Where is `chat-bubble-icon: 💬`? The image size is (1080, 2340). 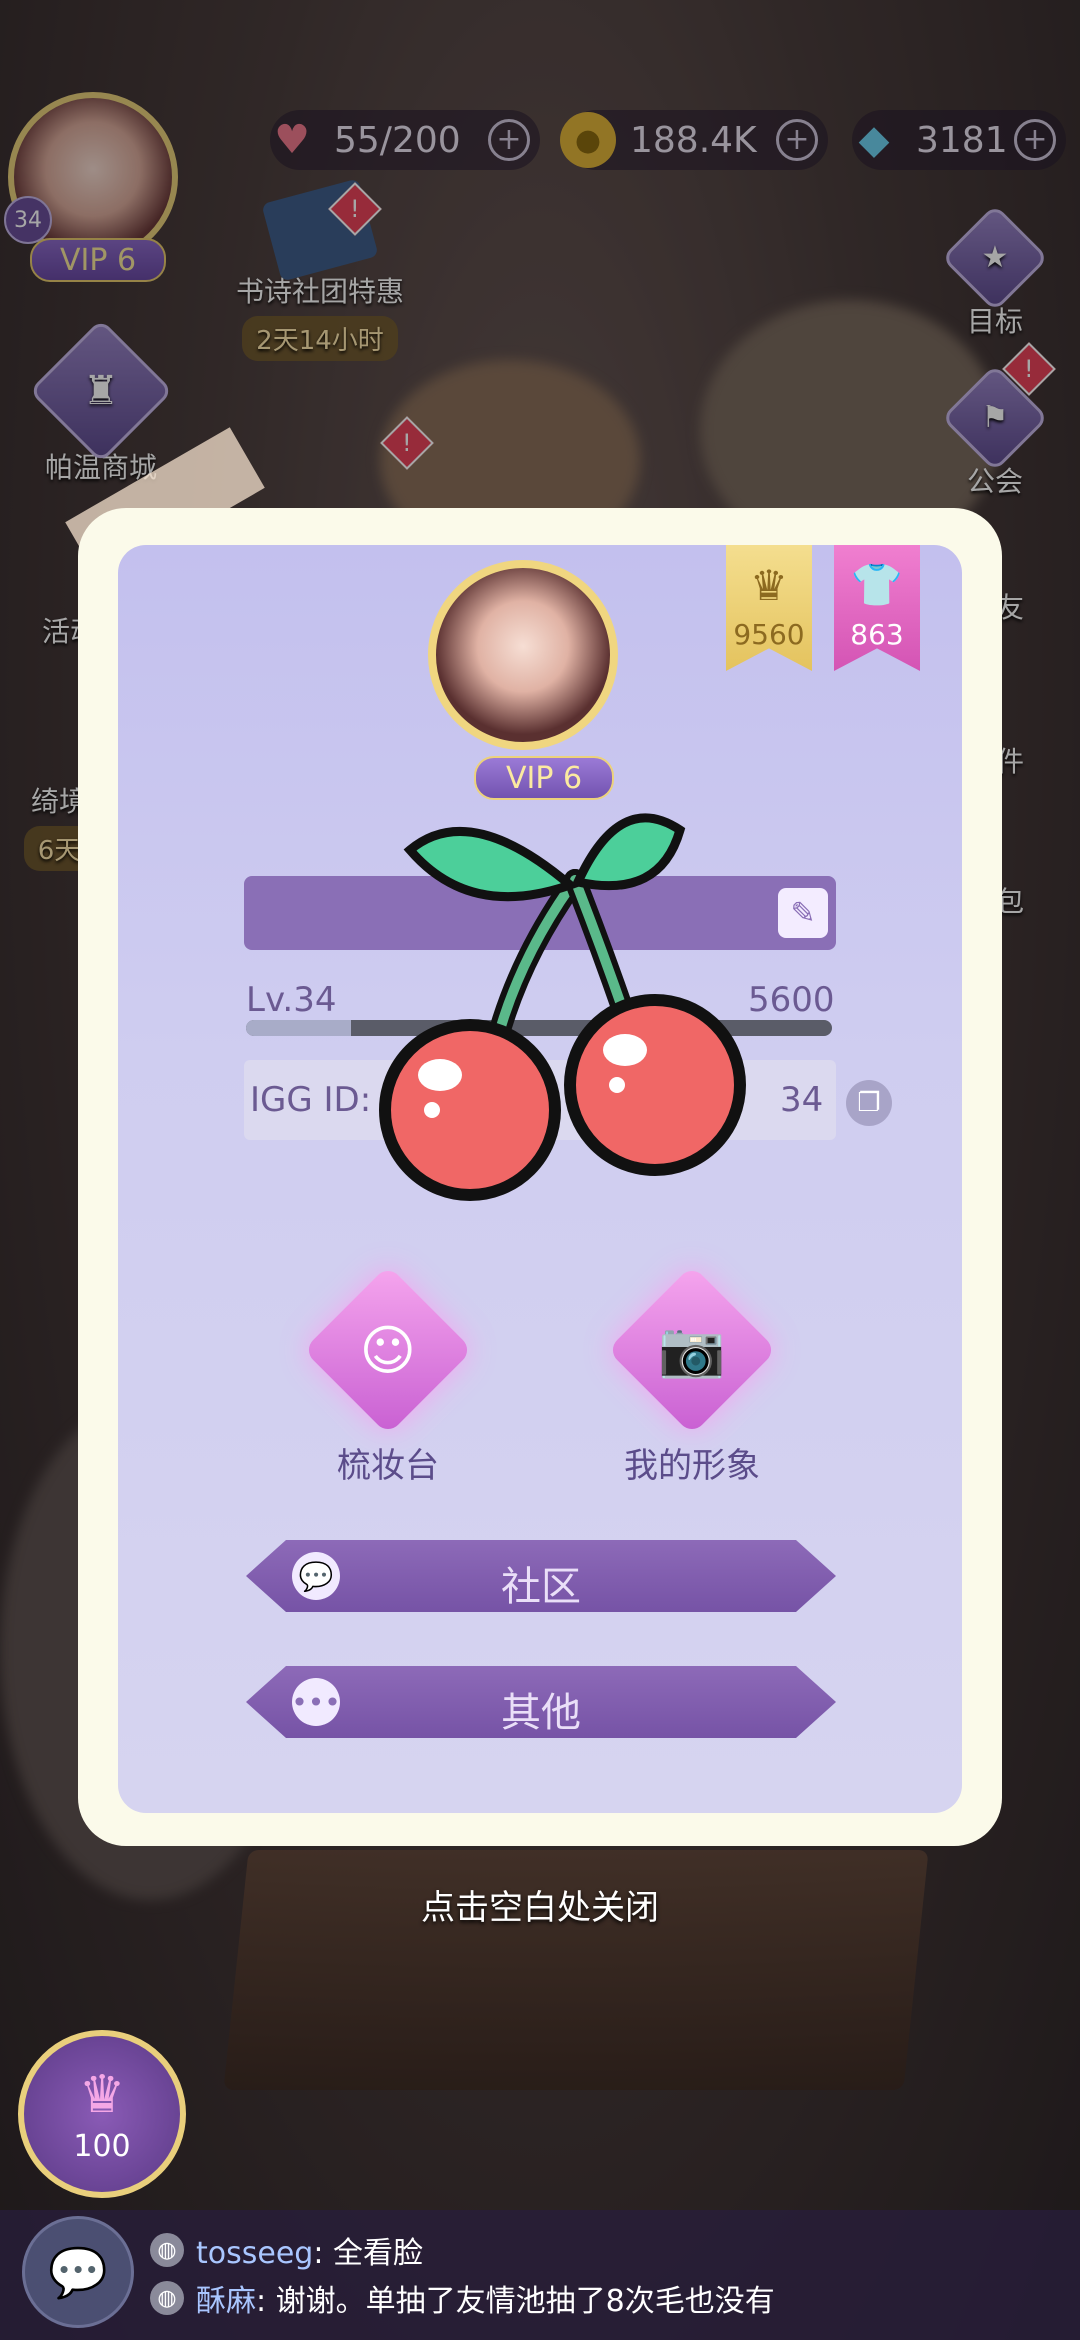
chat-bubble-icon: 💬 is located at coordinates (78, 2272).